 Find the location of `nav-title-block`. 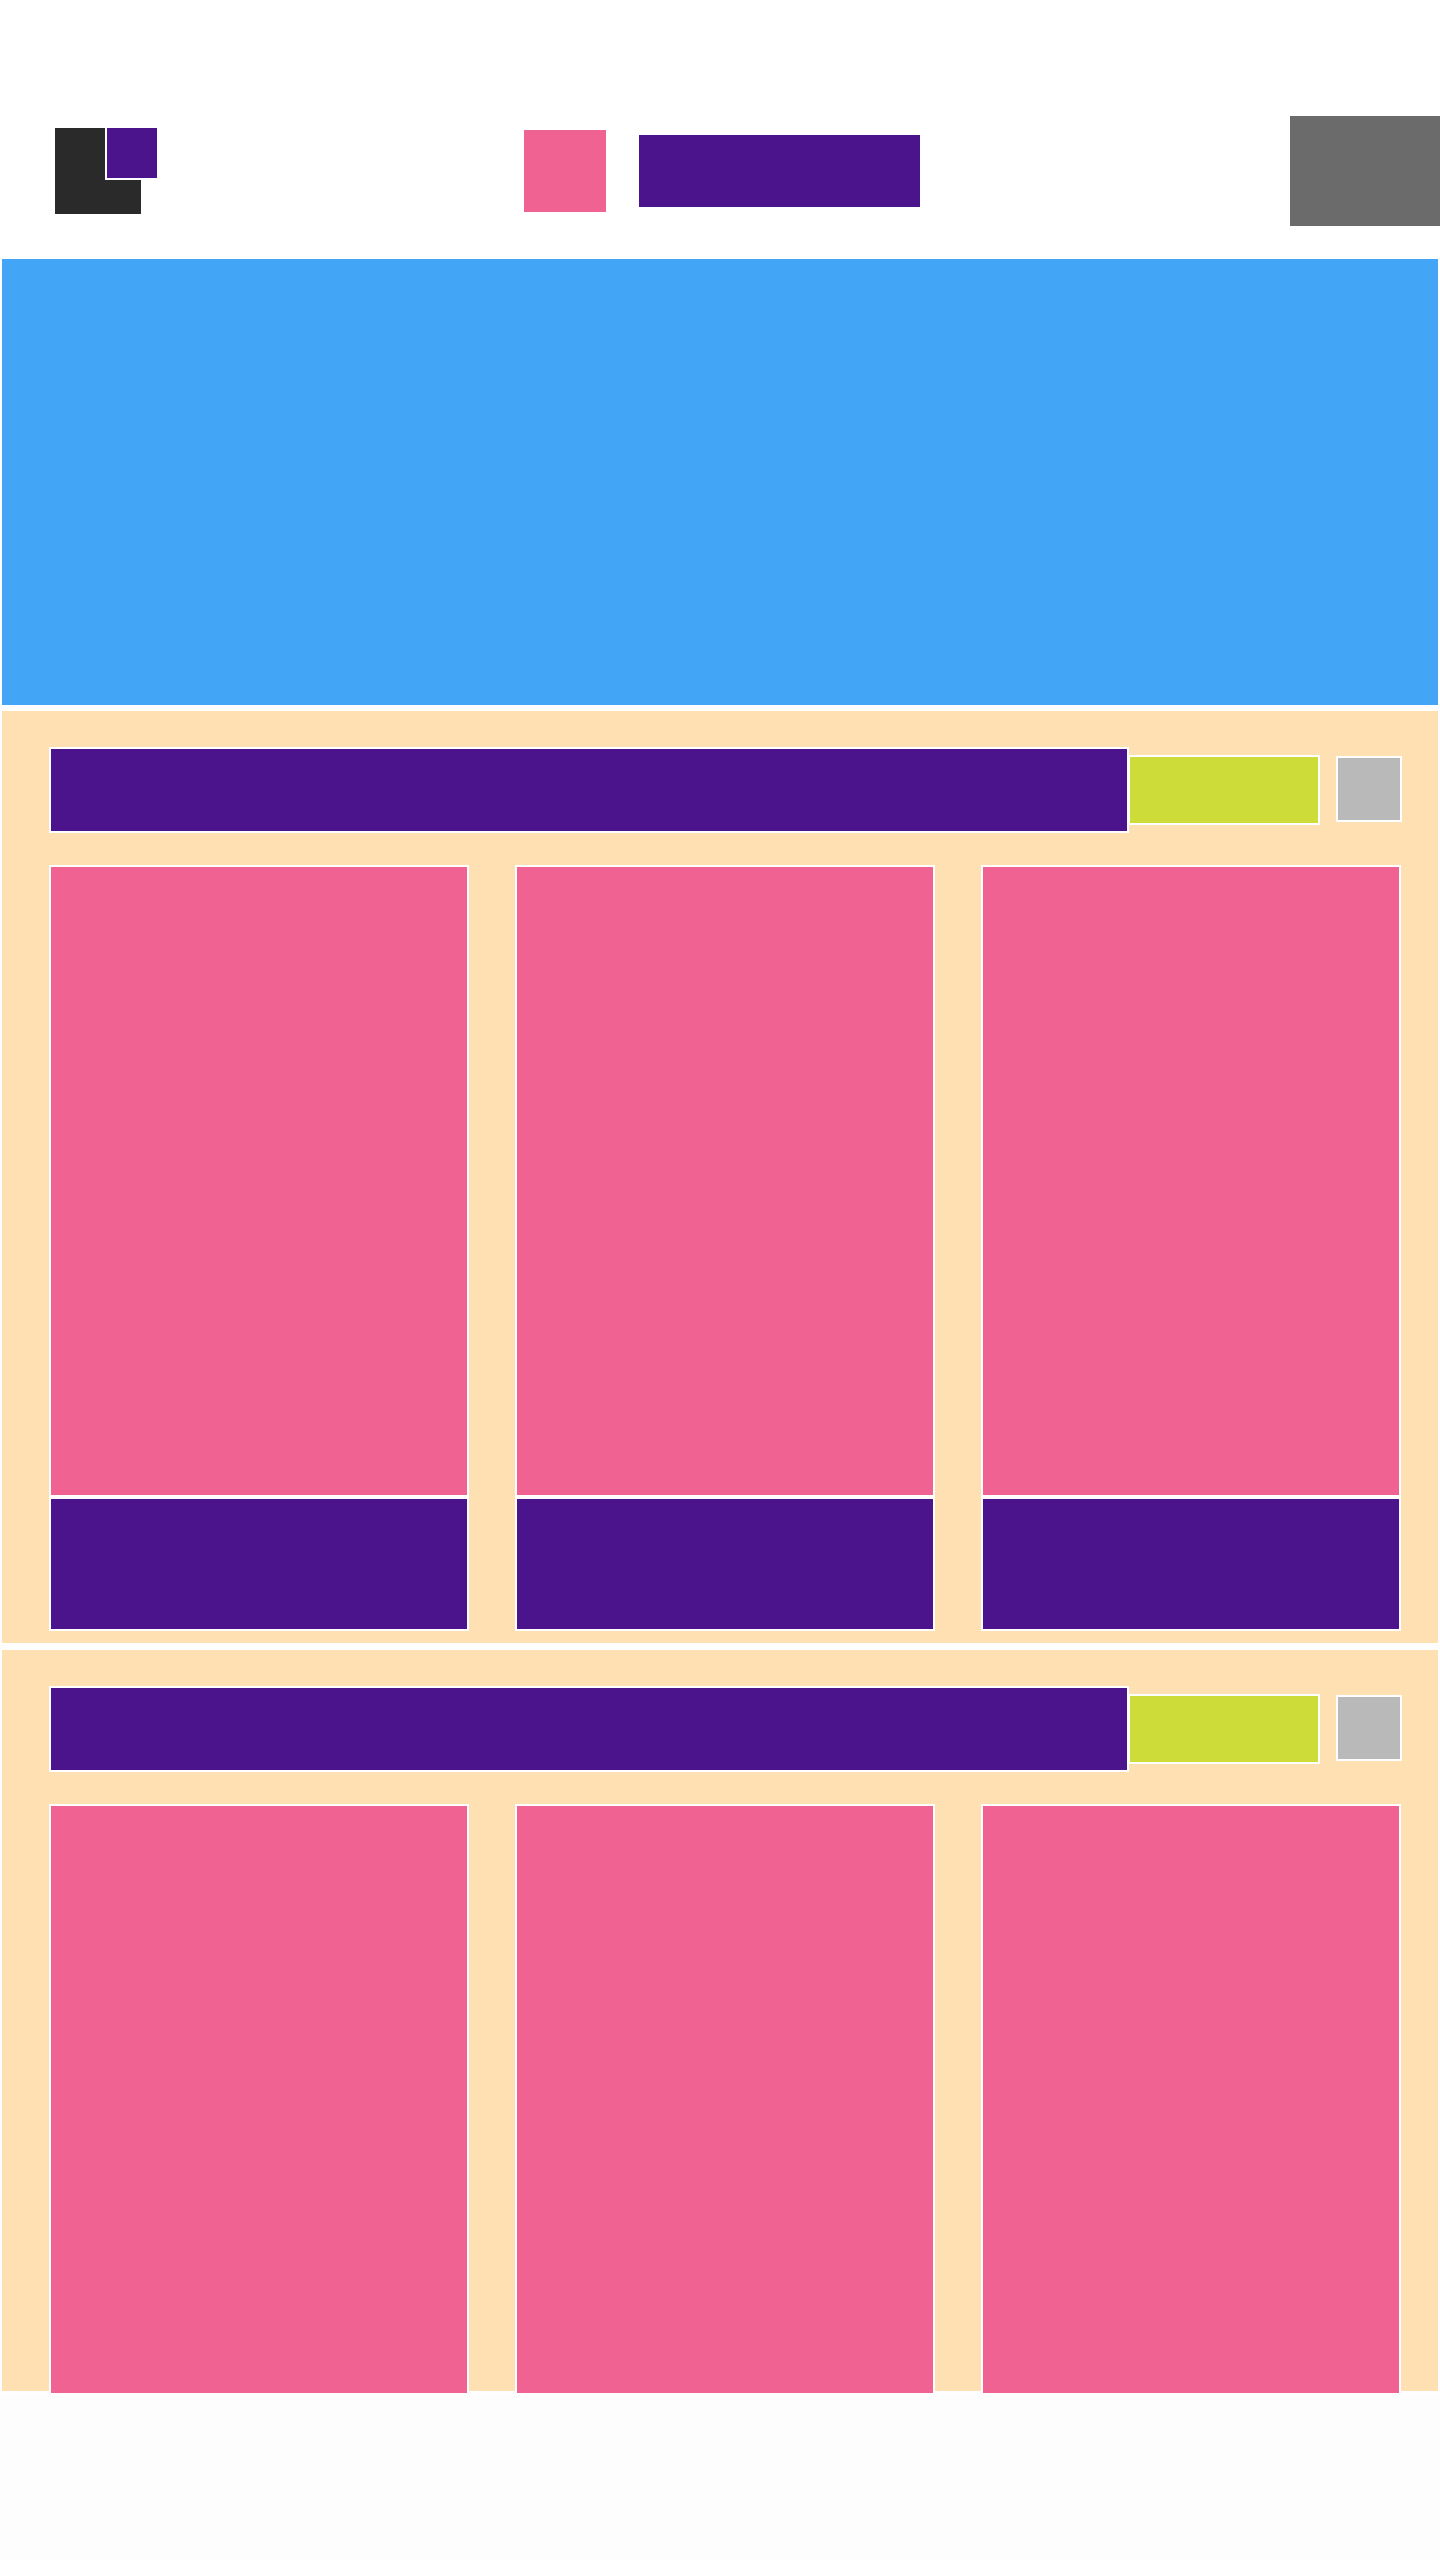

nav-title-block is located at coordinates (779, 171).